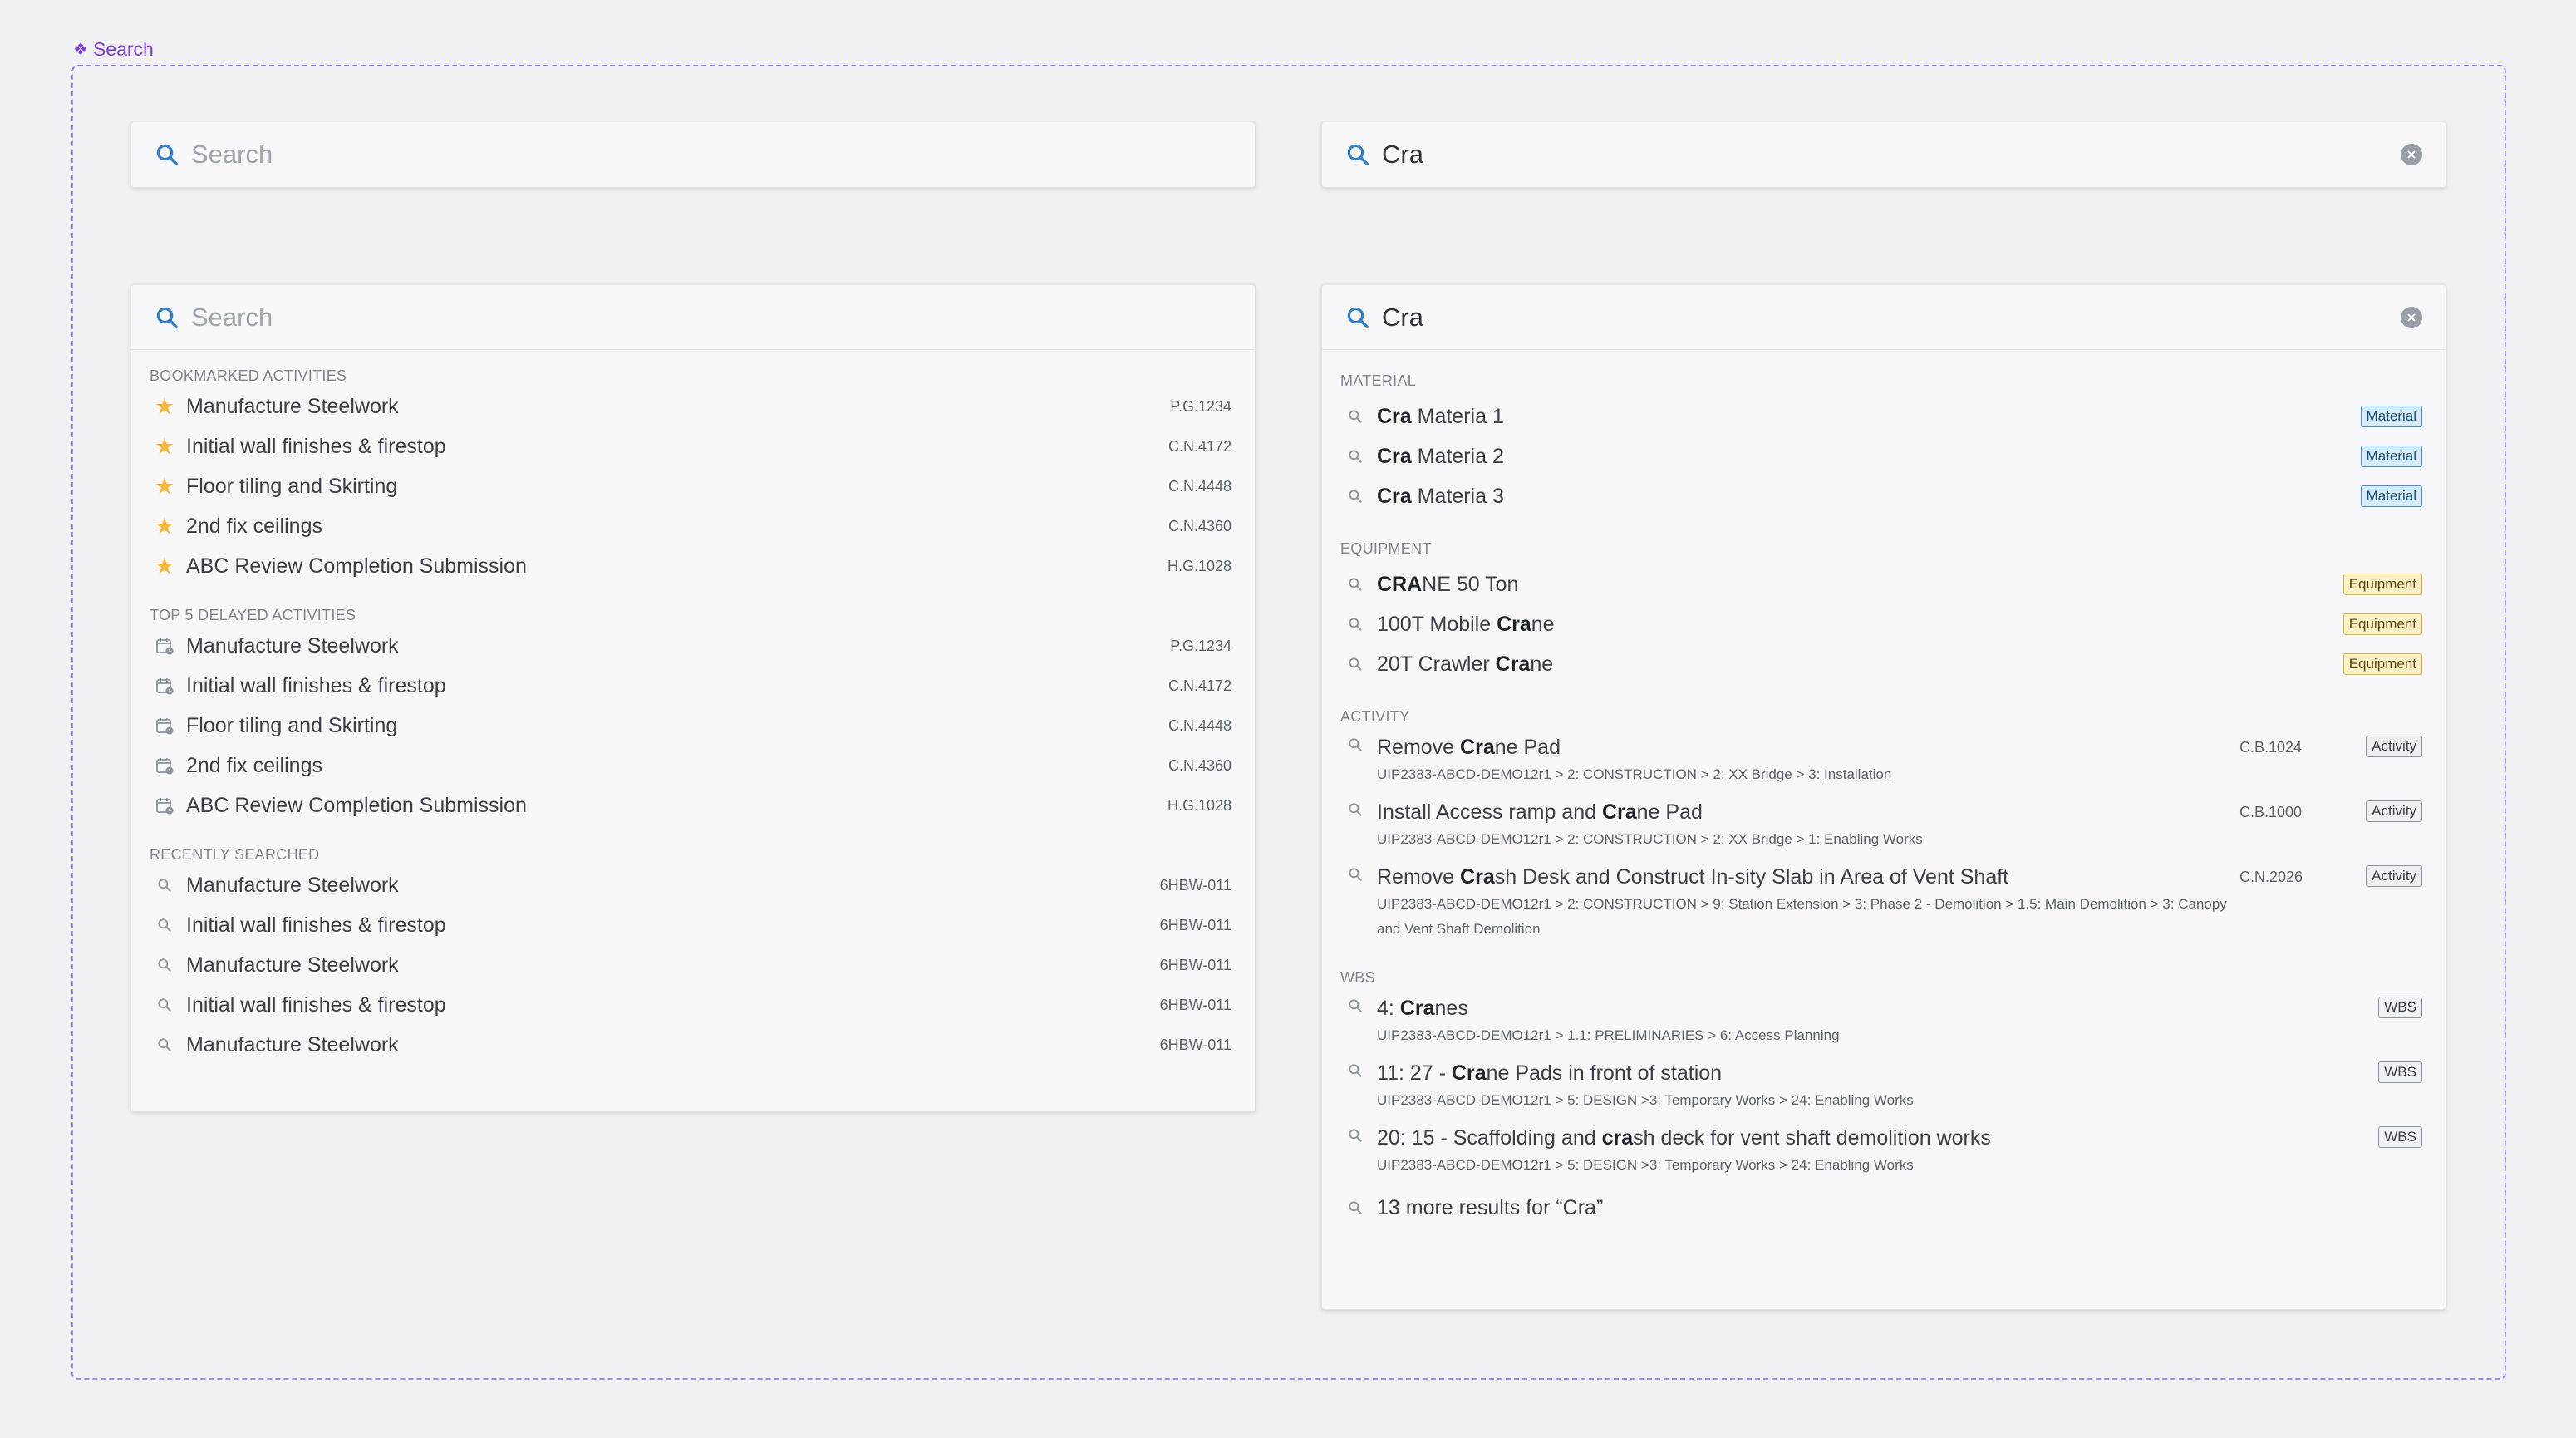 The image size is (2576, 1438). Describe the element at coordinates (693, 686) in the screenshot. I see `list-item: Initial wall finishes & firestop C.N.4172` at that location.